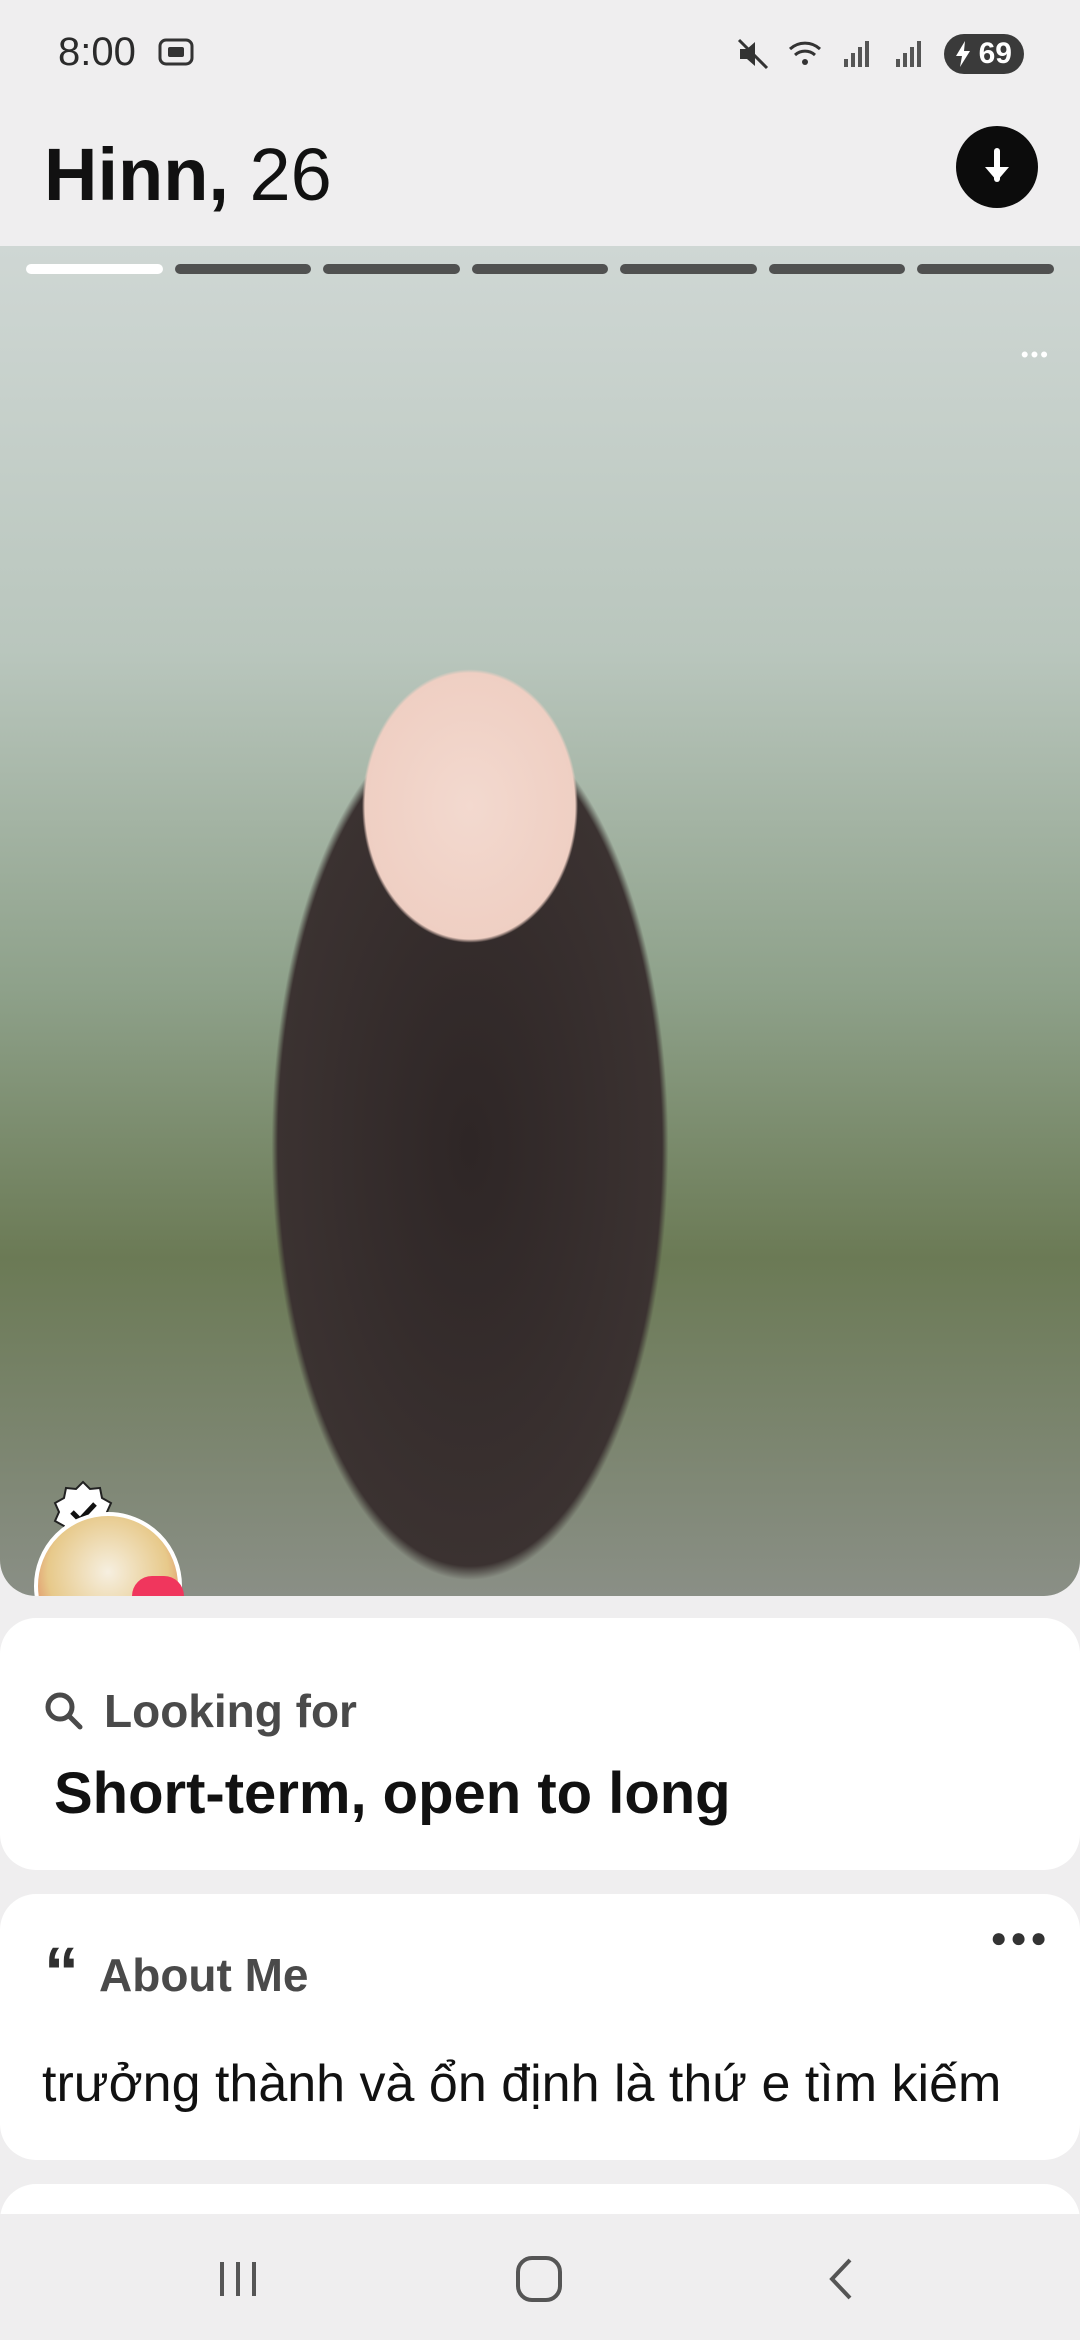  I want to click on profile-first-name: Hinn,, so click(136, 174).